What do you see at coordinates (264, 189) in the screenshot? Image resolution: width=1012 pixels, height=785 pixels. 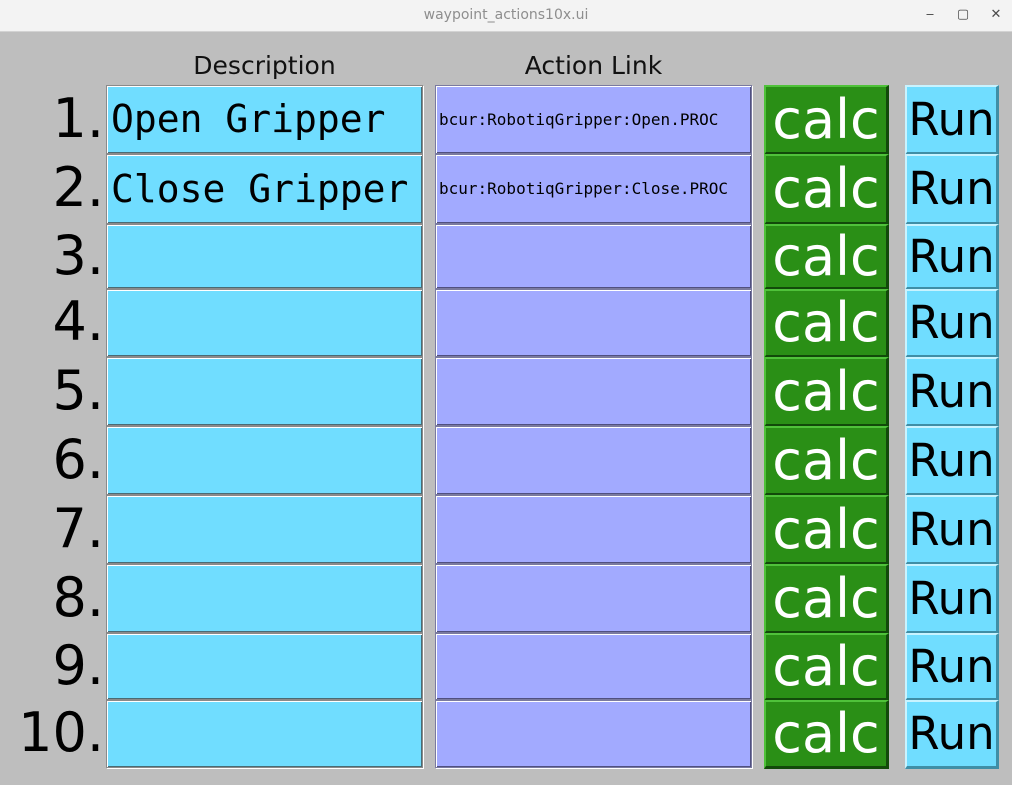 I see `description-field: Close Gripper` at bounding box center [264, 189].